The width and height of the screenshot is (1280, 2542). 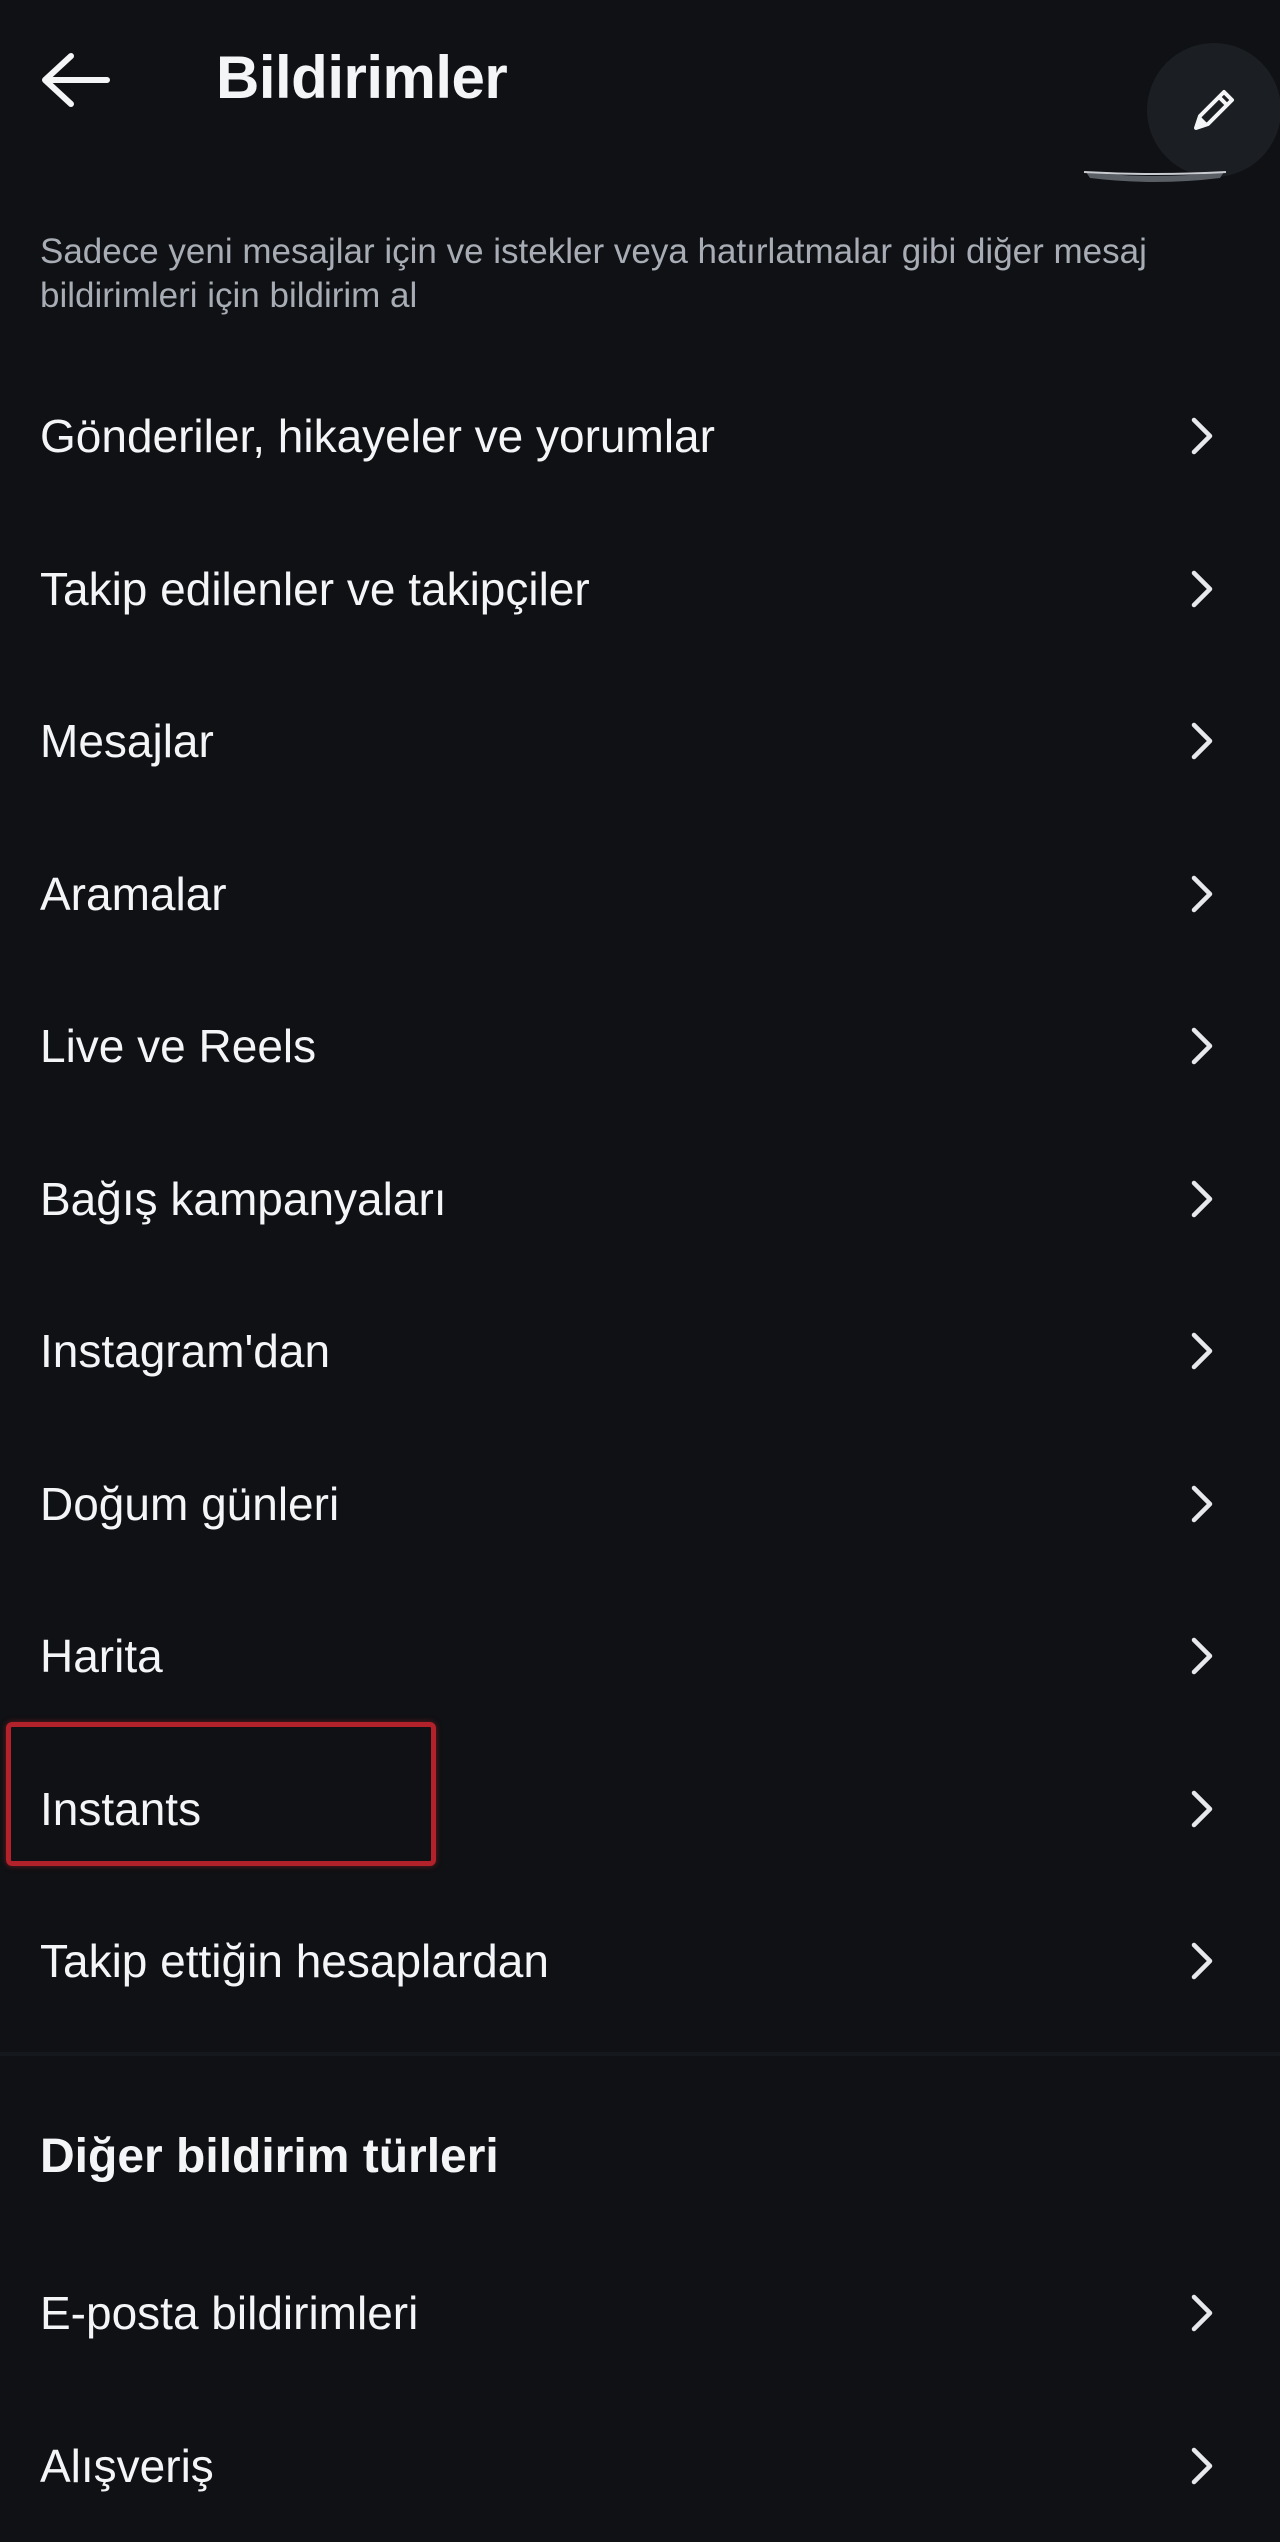 I want to click on settings-item-birthdays: Doğum günleri, so click(x=640, y=1504).